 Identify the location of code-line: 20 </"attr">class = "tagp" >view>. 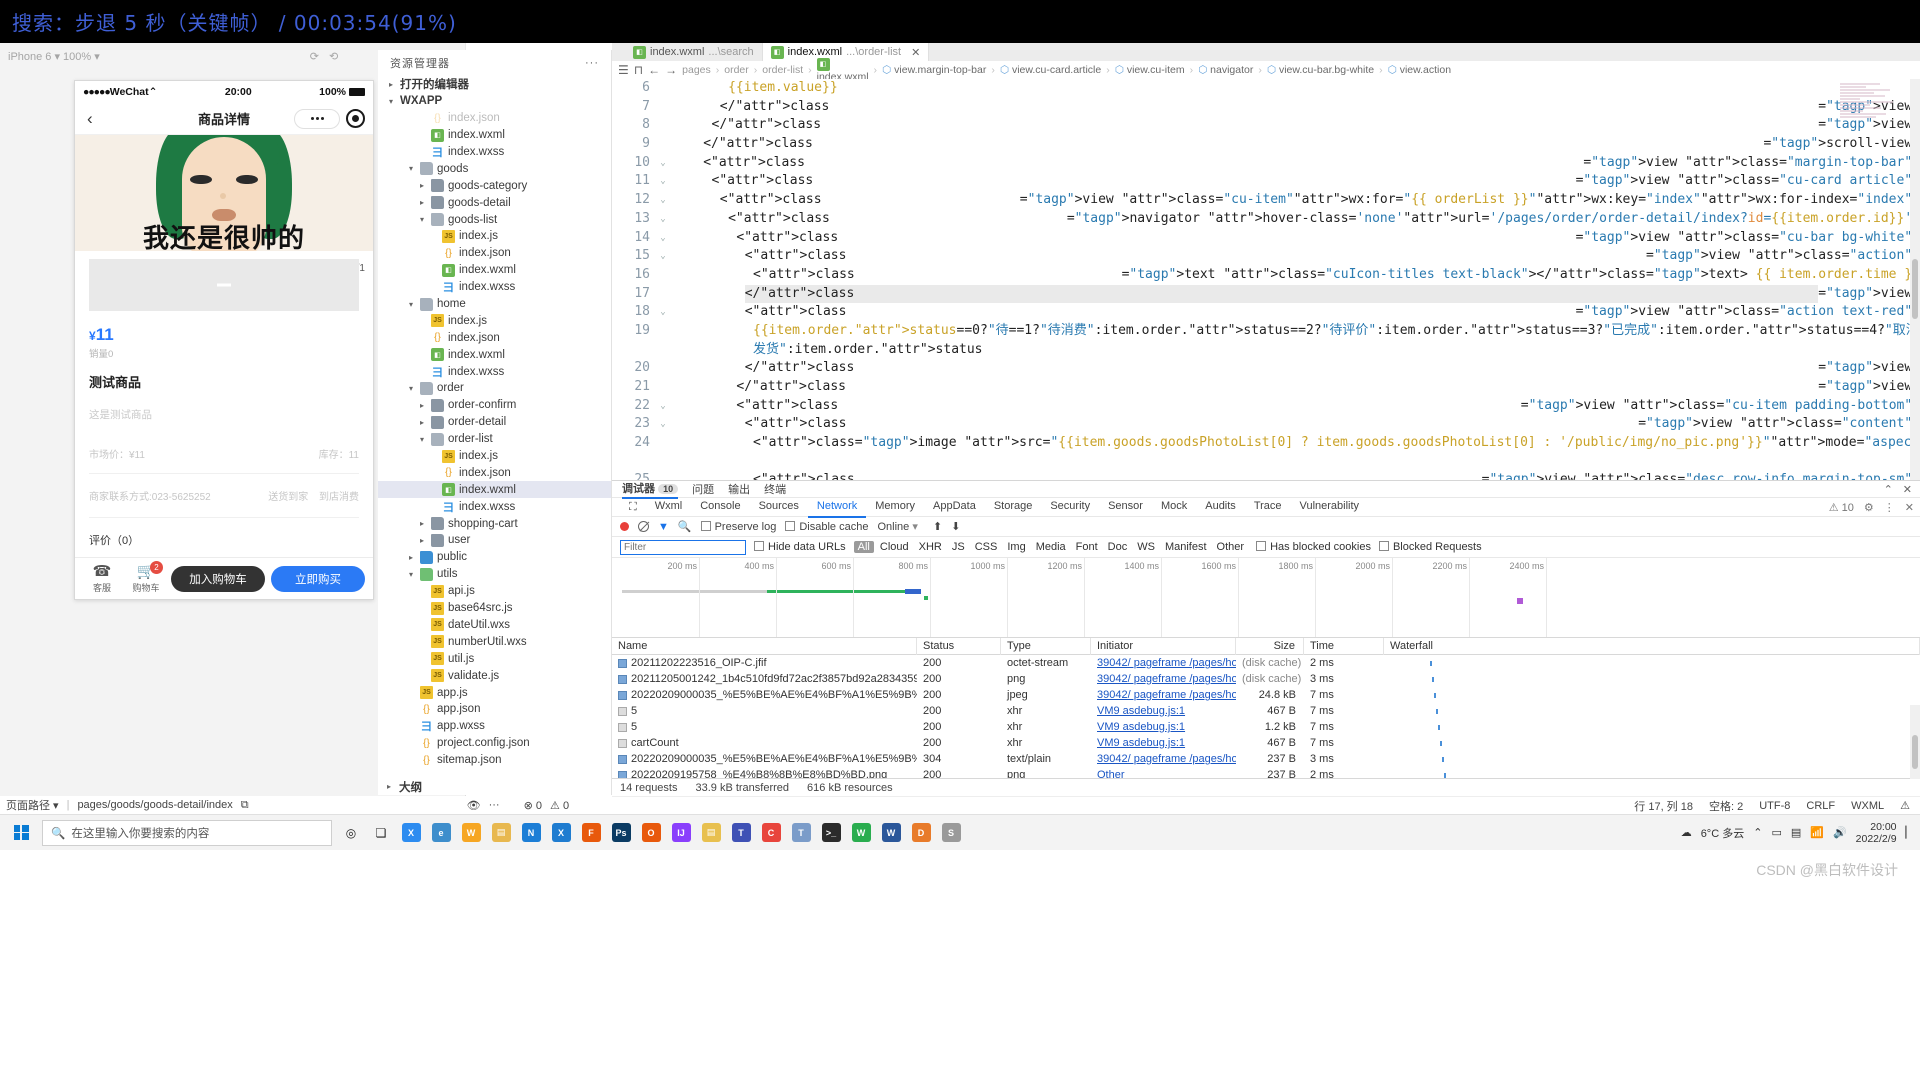
(1266, 368).